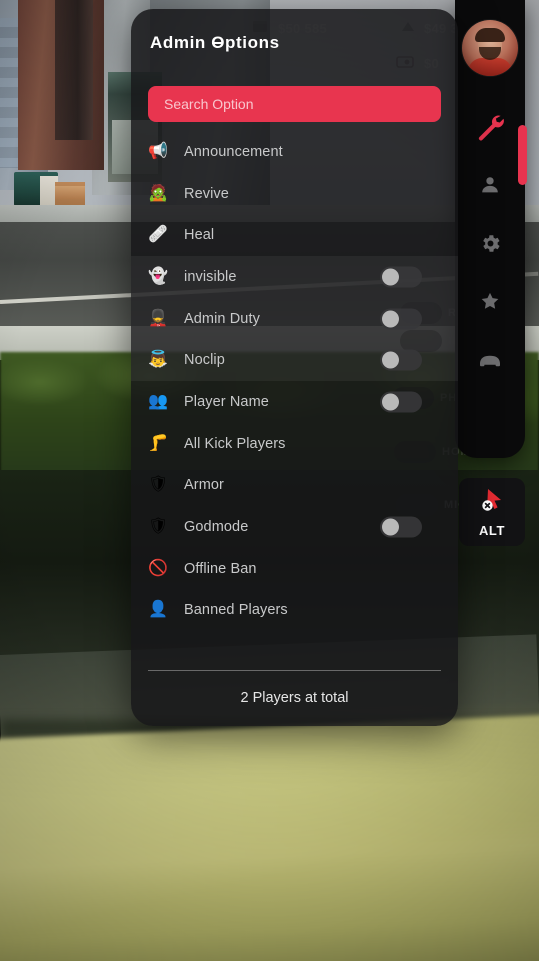 The height and width of the screenshot is (961, 539). I want to click on menu-item-announcement: 📢 Announcement, so click(294, 152).